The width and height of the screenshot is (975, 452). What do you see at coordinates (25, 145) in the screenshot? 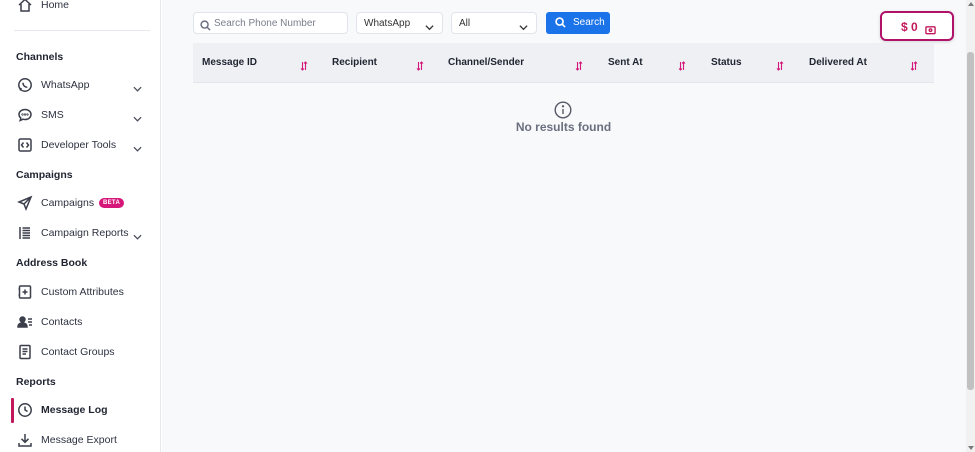
I see `code-icon` at bounding box center [25, 145].